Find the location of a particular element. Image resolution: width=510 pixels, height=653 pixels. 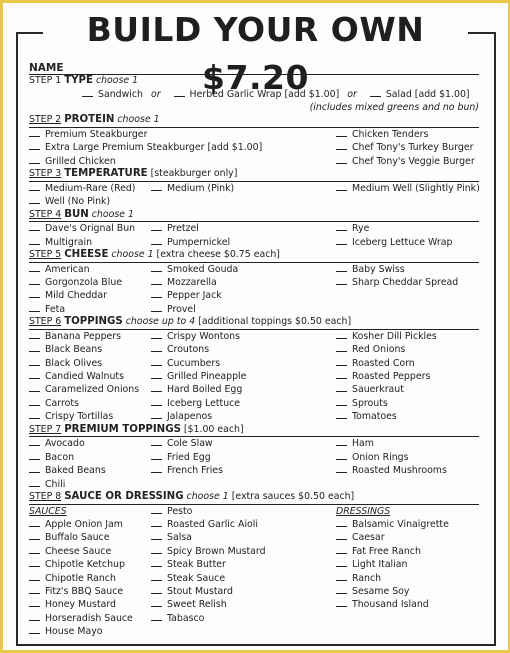

option-item: Balsamic Vinaigrette is located at coordinates (407, 524).